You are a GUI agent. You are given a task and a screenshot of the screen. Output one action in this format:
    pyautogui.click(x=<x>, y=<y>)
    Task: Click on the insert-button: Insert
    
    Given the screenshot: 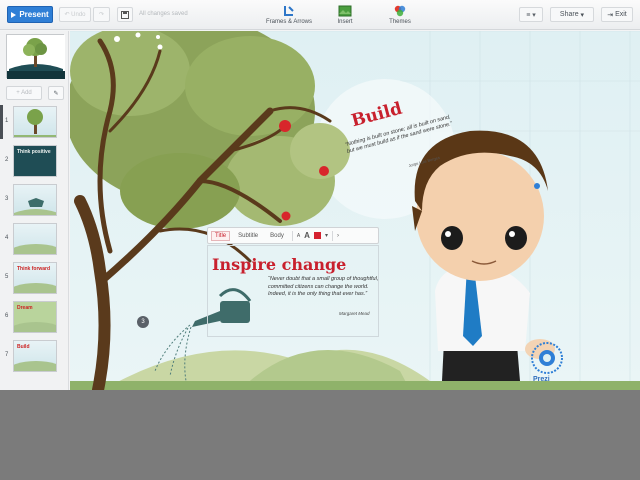 What is the action you would take?
    pyautogui.click(x=345, y=15)
    